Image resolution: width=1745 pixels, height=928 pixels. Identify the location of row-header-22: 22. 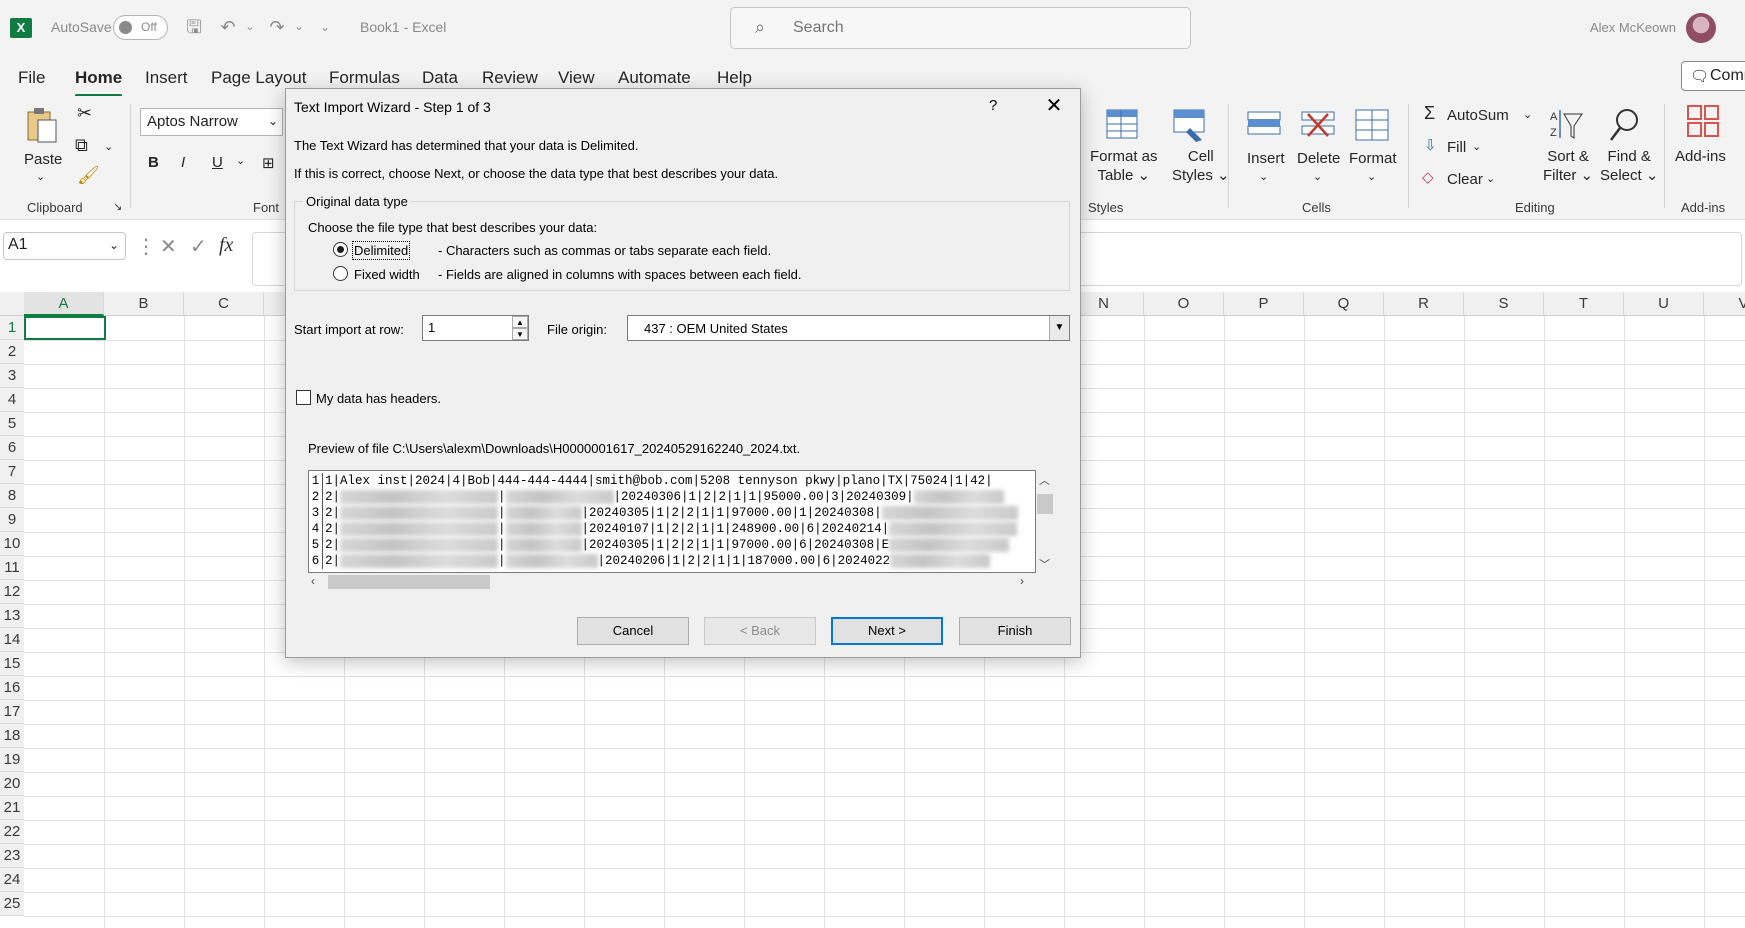
(12, 832).